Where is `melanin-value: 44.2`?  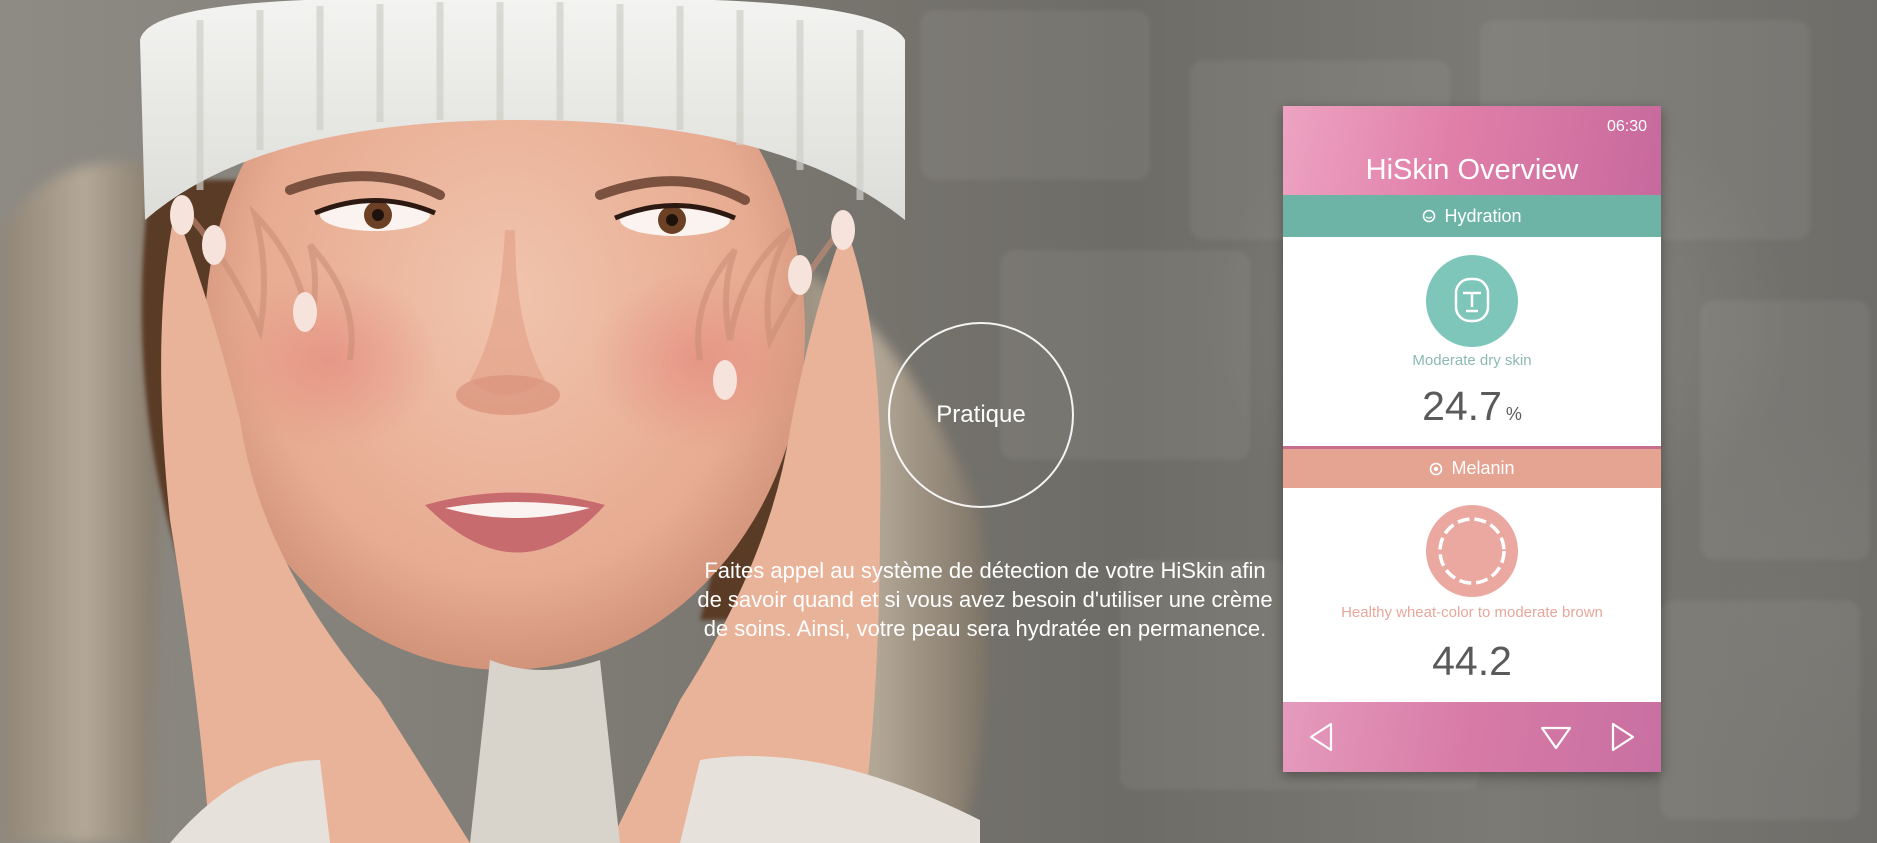
melanin-value: 44.2 is located at coordinates (1472, 661).